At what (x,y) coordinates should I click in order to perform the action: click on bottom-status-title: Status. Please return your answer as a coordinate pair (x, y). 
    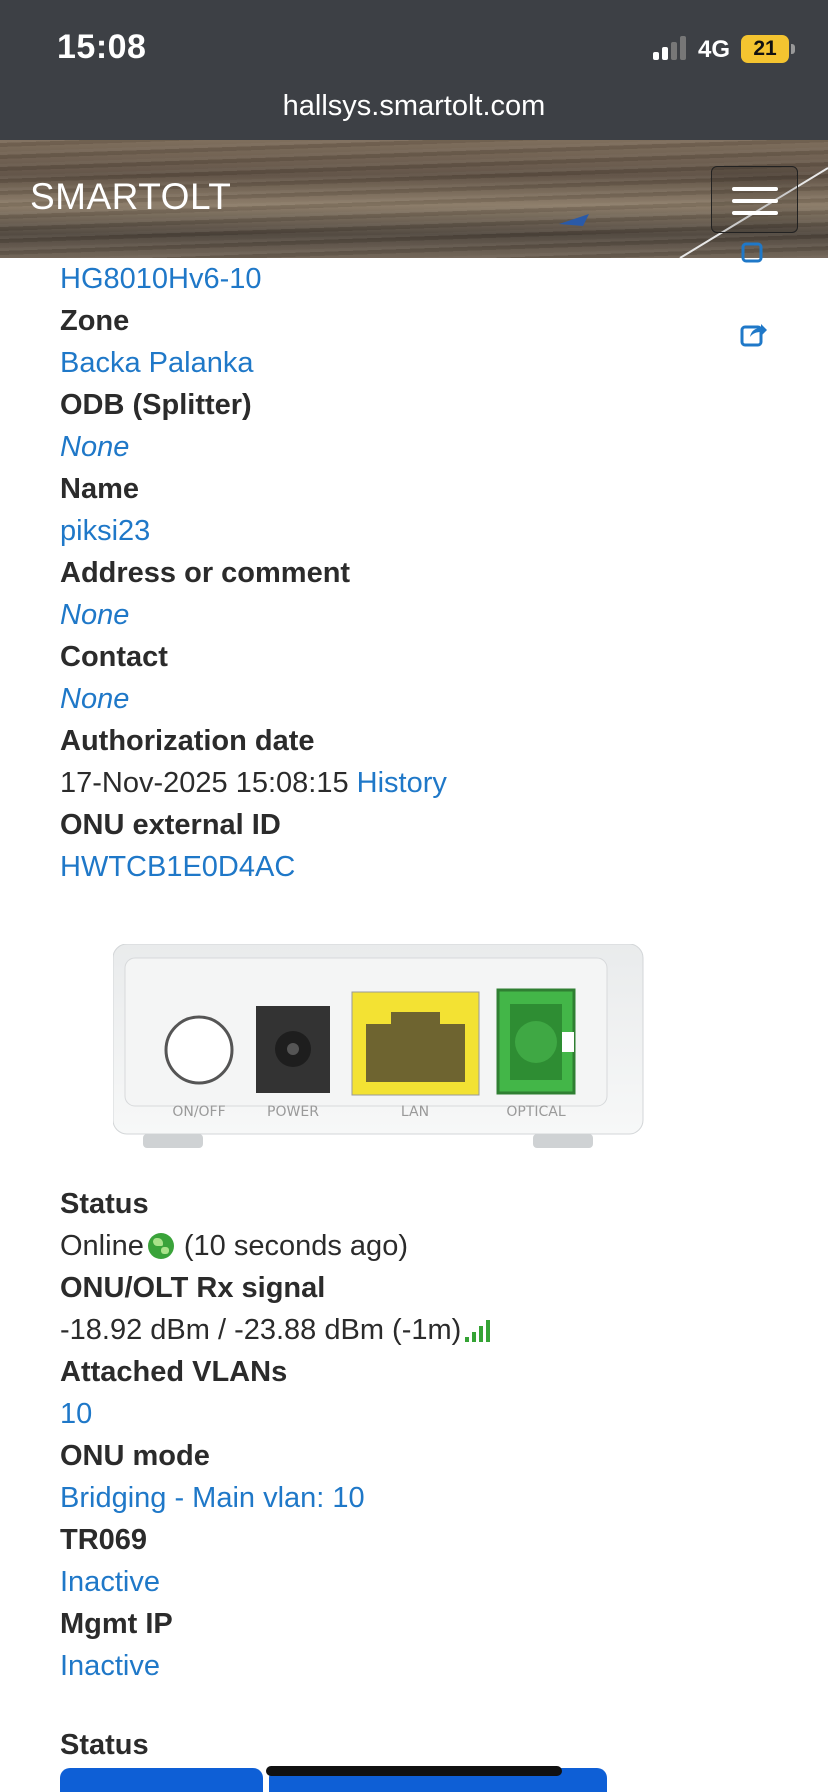
    Looking at the image, I should click on (104, 1745).